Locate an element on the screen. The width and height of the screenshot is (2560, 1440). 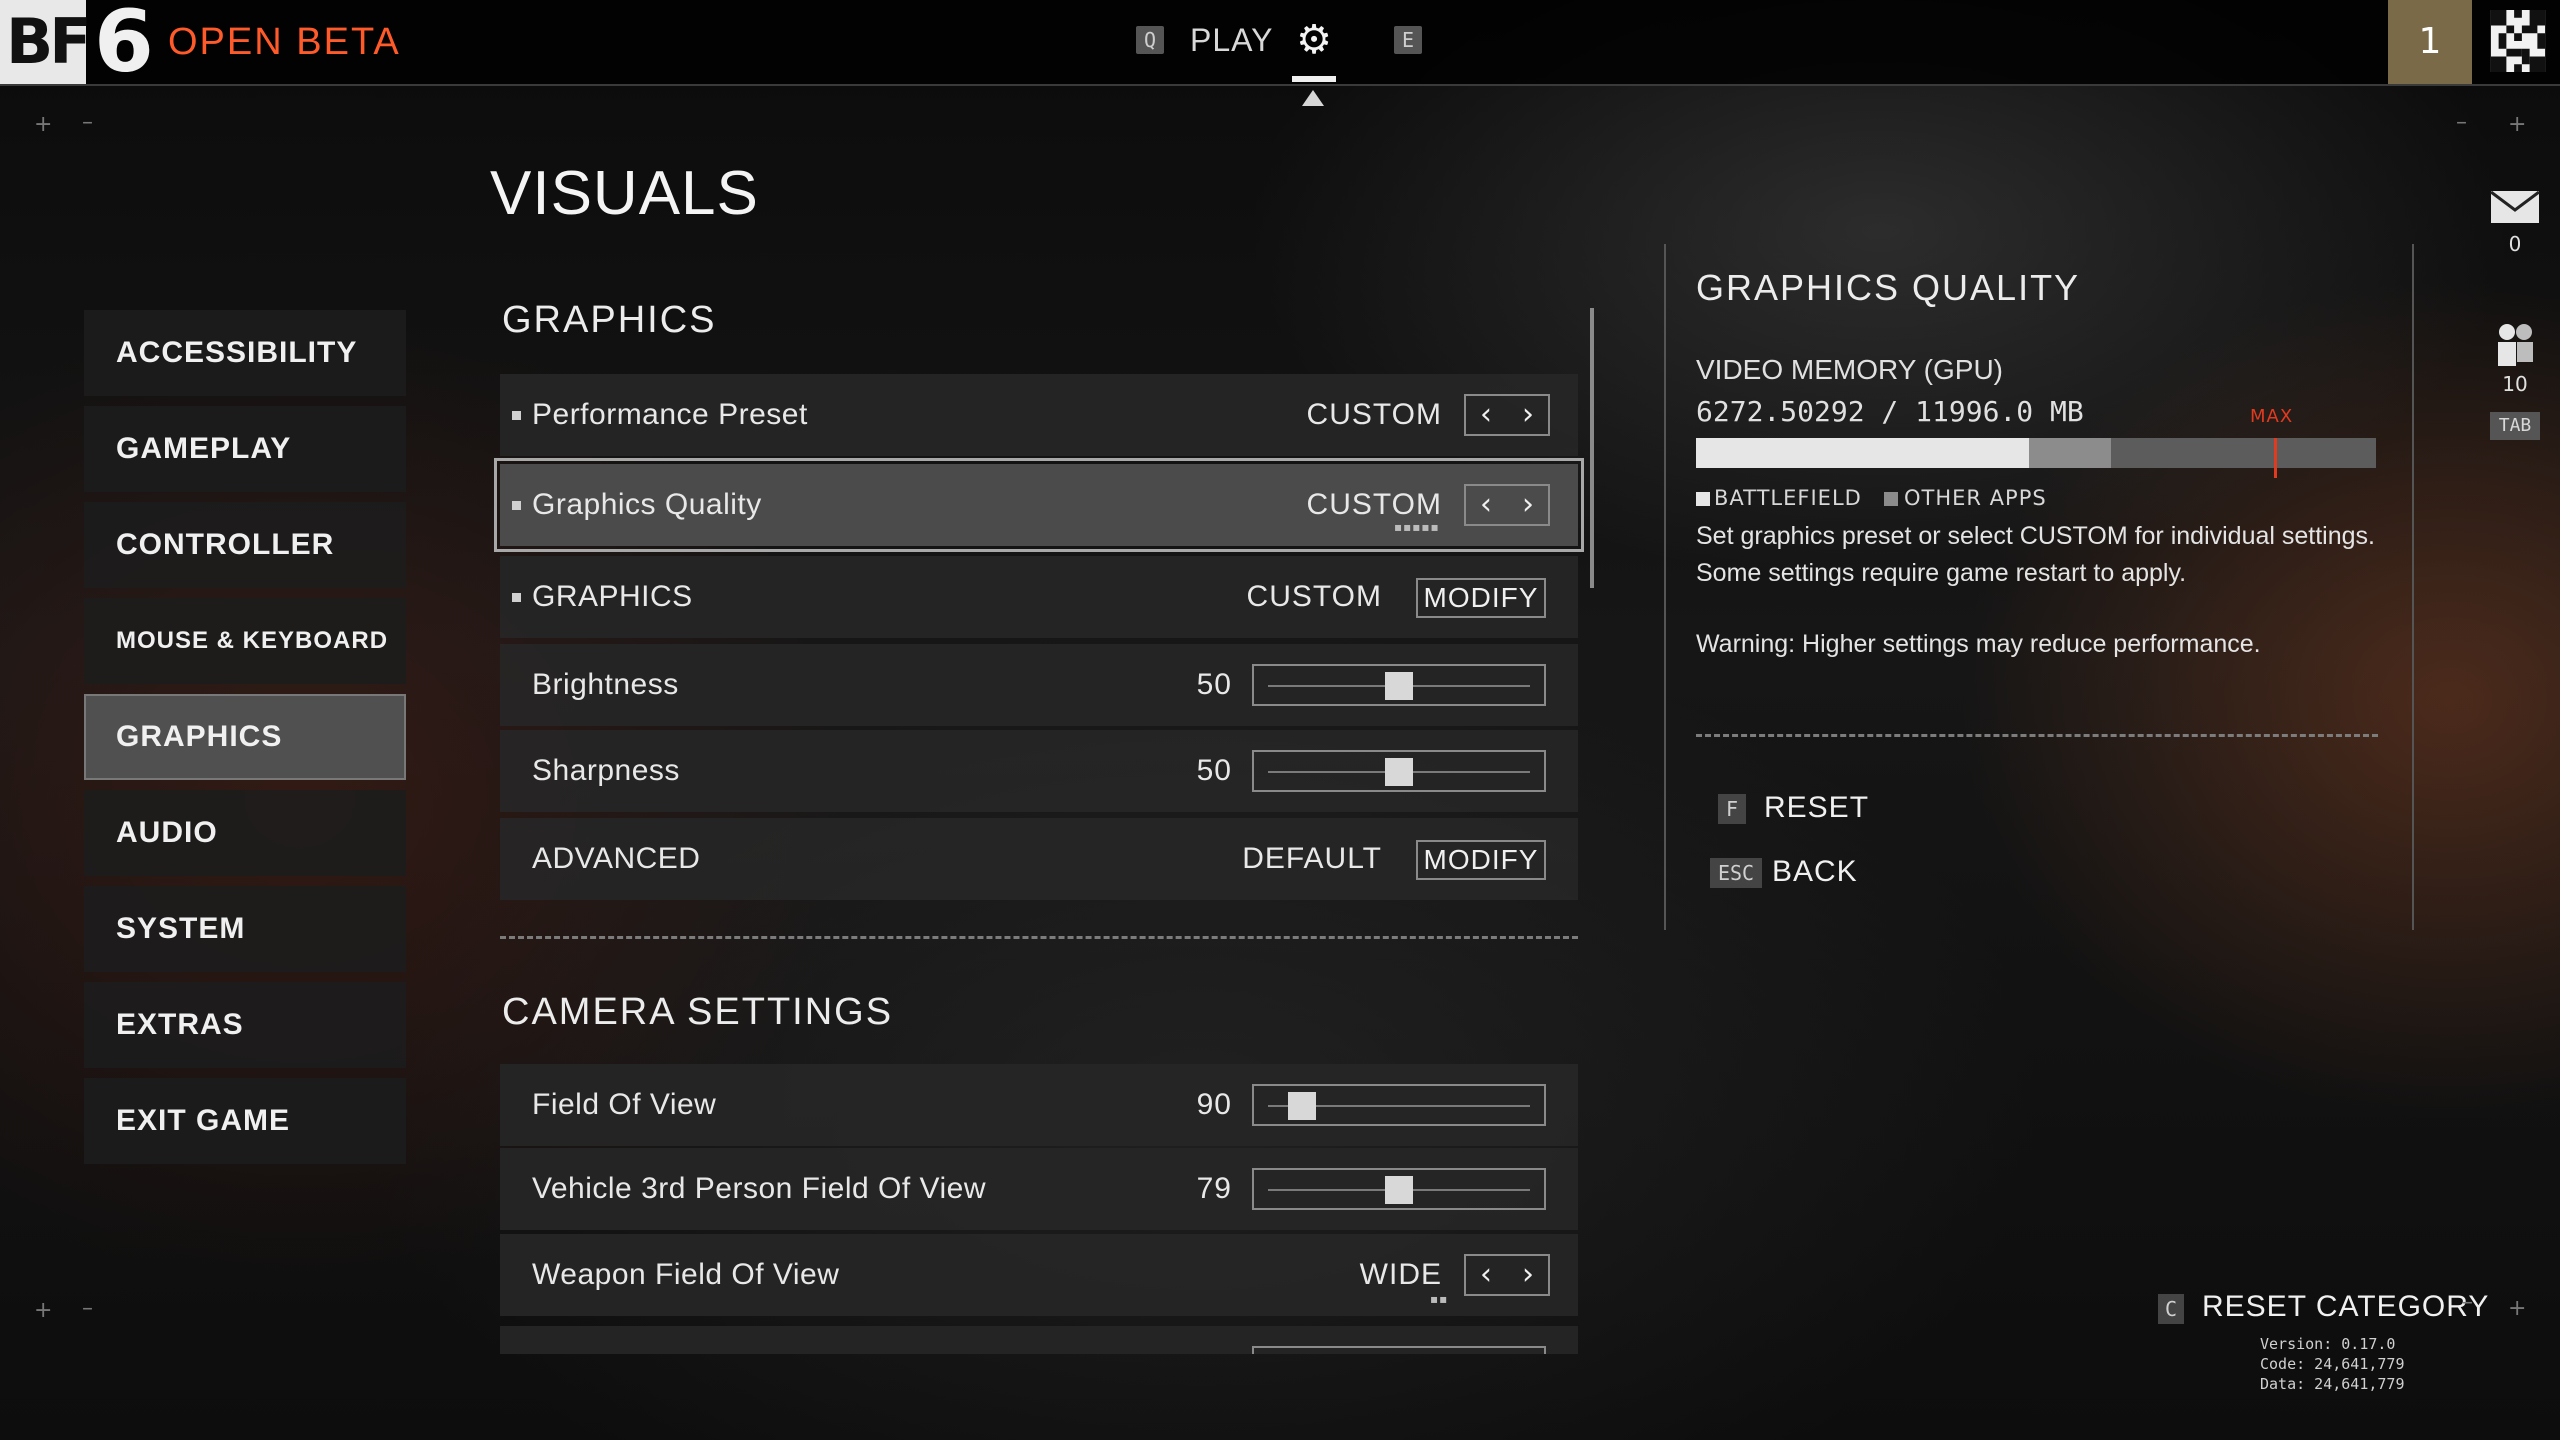
key-q-hint: Q is located at coordinates (1150, 40).